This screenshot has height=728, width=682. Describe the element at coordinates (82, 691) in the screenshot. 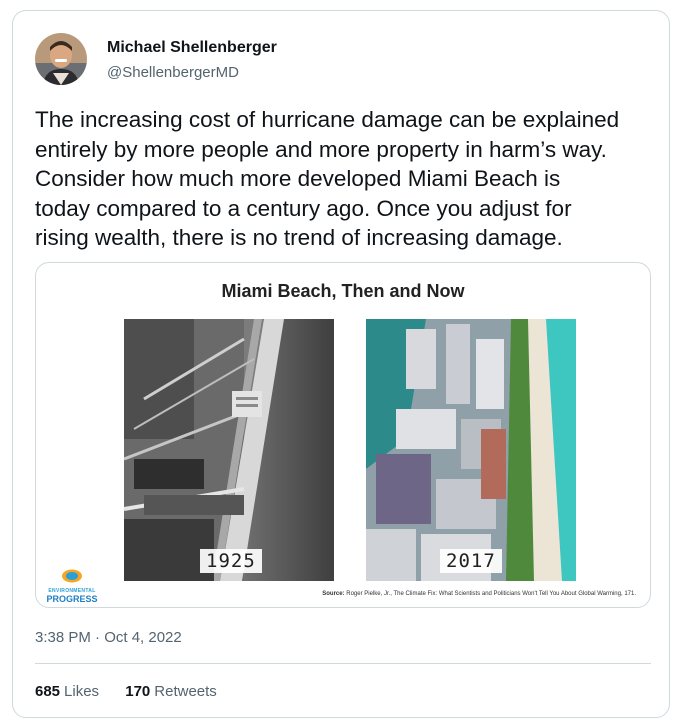

I see `likes-label: Likes` at that location.